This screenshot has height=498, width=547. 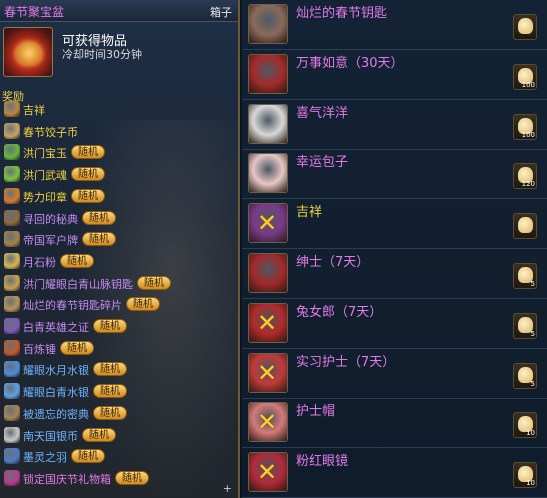 I want to click on item-name: 吉祥, so click(x=309, y=213).